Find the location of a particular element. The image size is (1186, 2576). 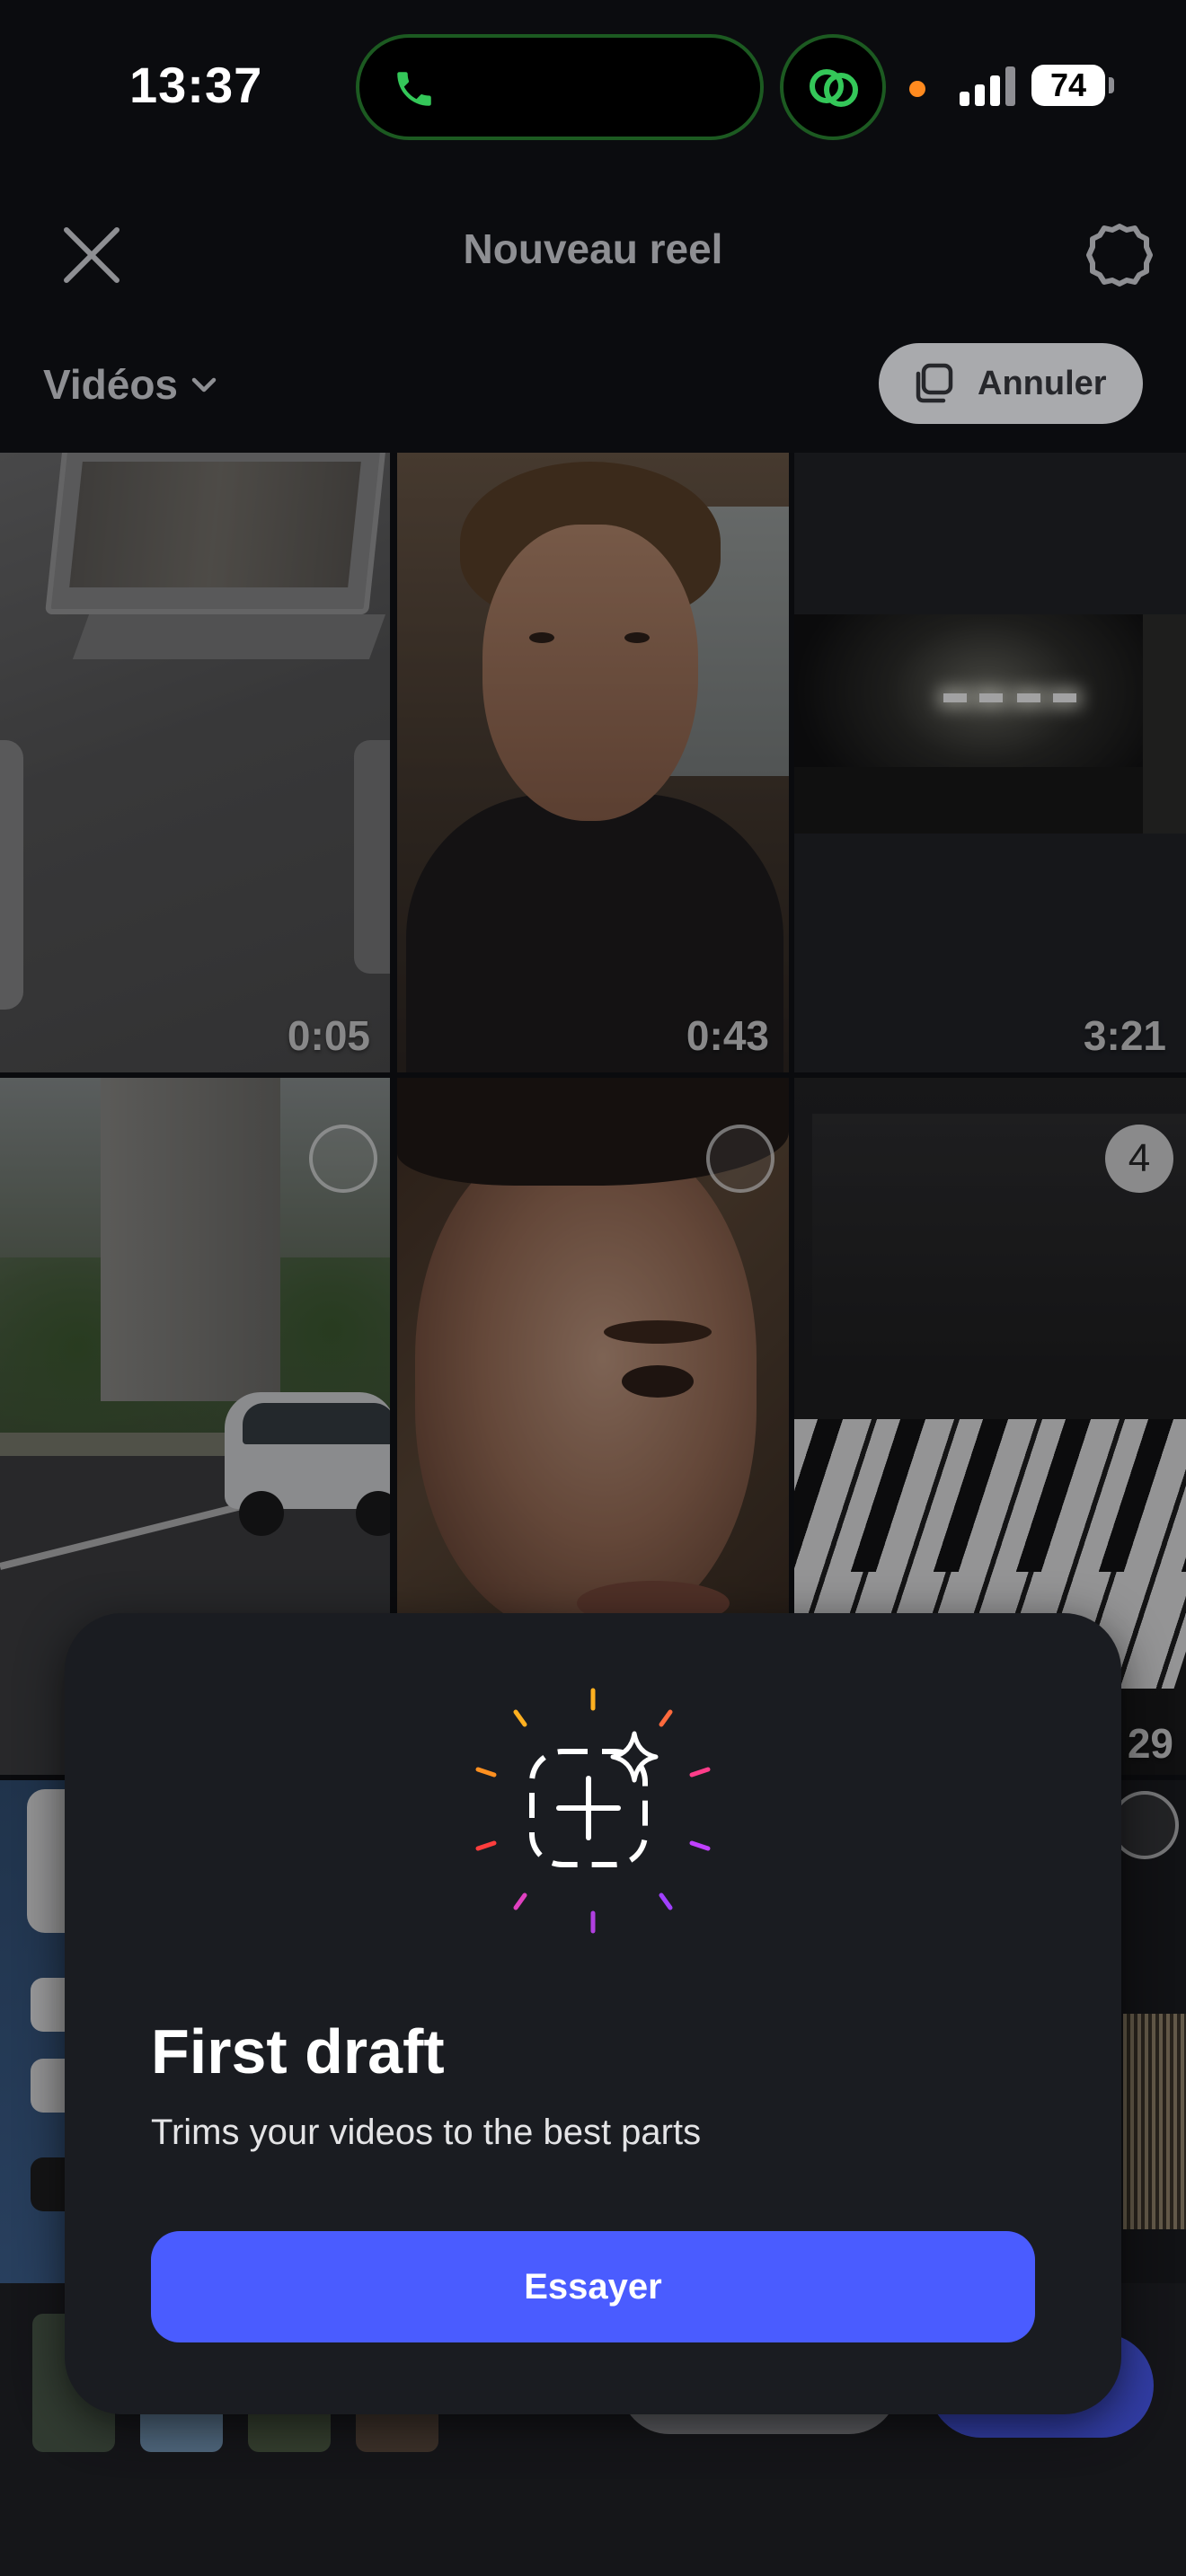

video-thumbnail: 0:05 is located at coordinates (195, 762).